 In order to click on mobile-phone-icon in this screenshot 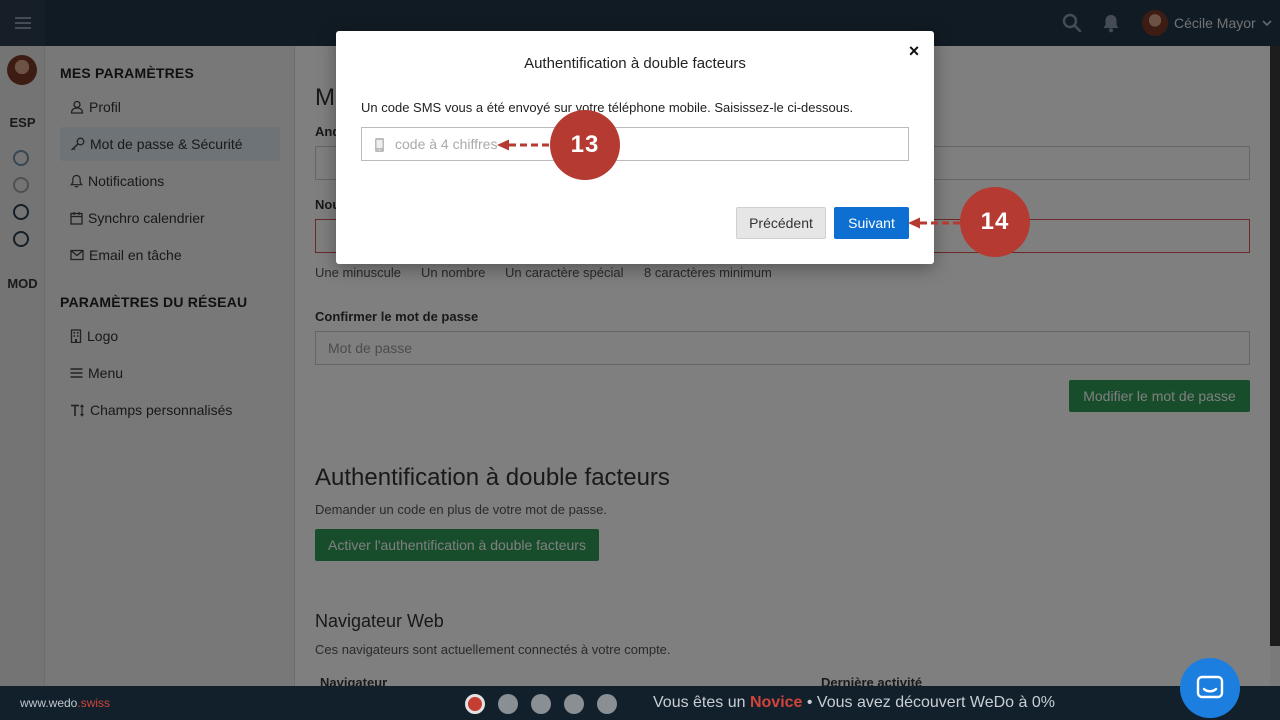, I will do `click(379, 145)`.